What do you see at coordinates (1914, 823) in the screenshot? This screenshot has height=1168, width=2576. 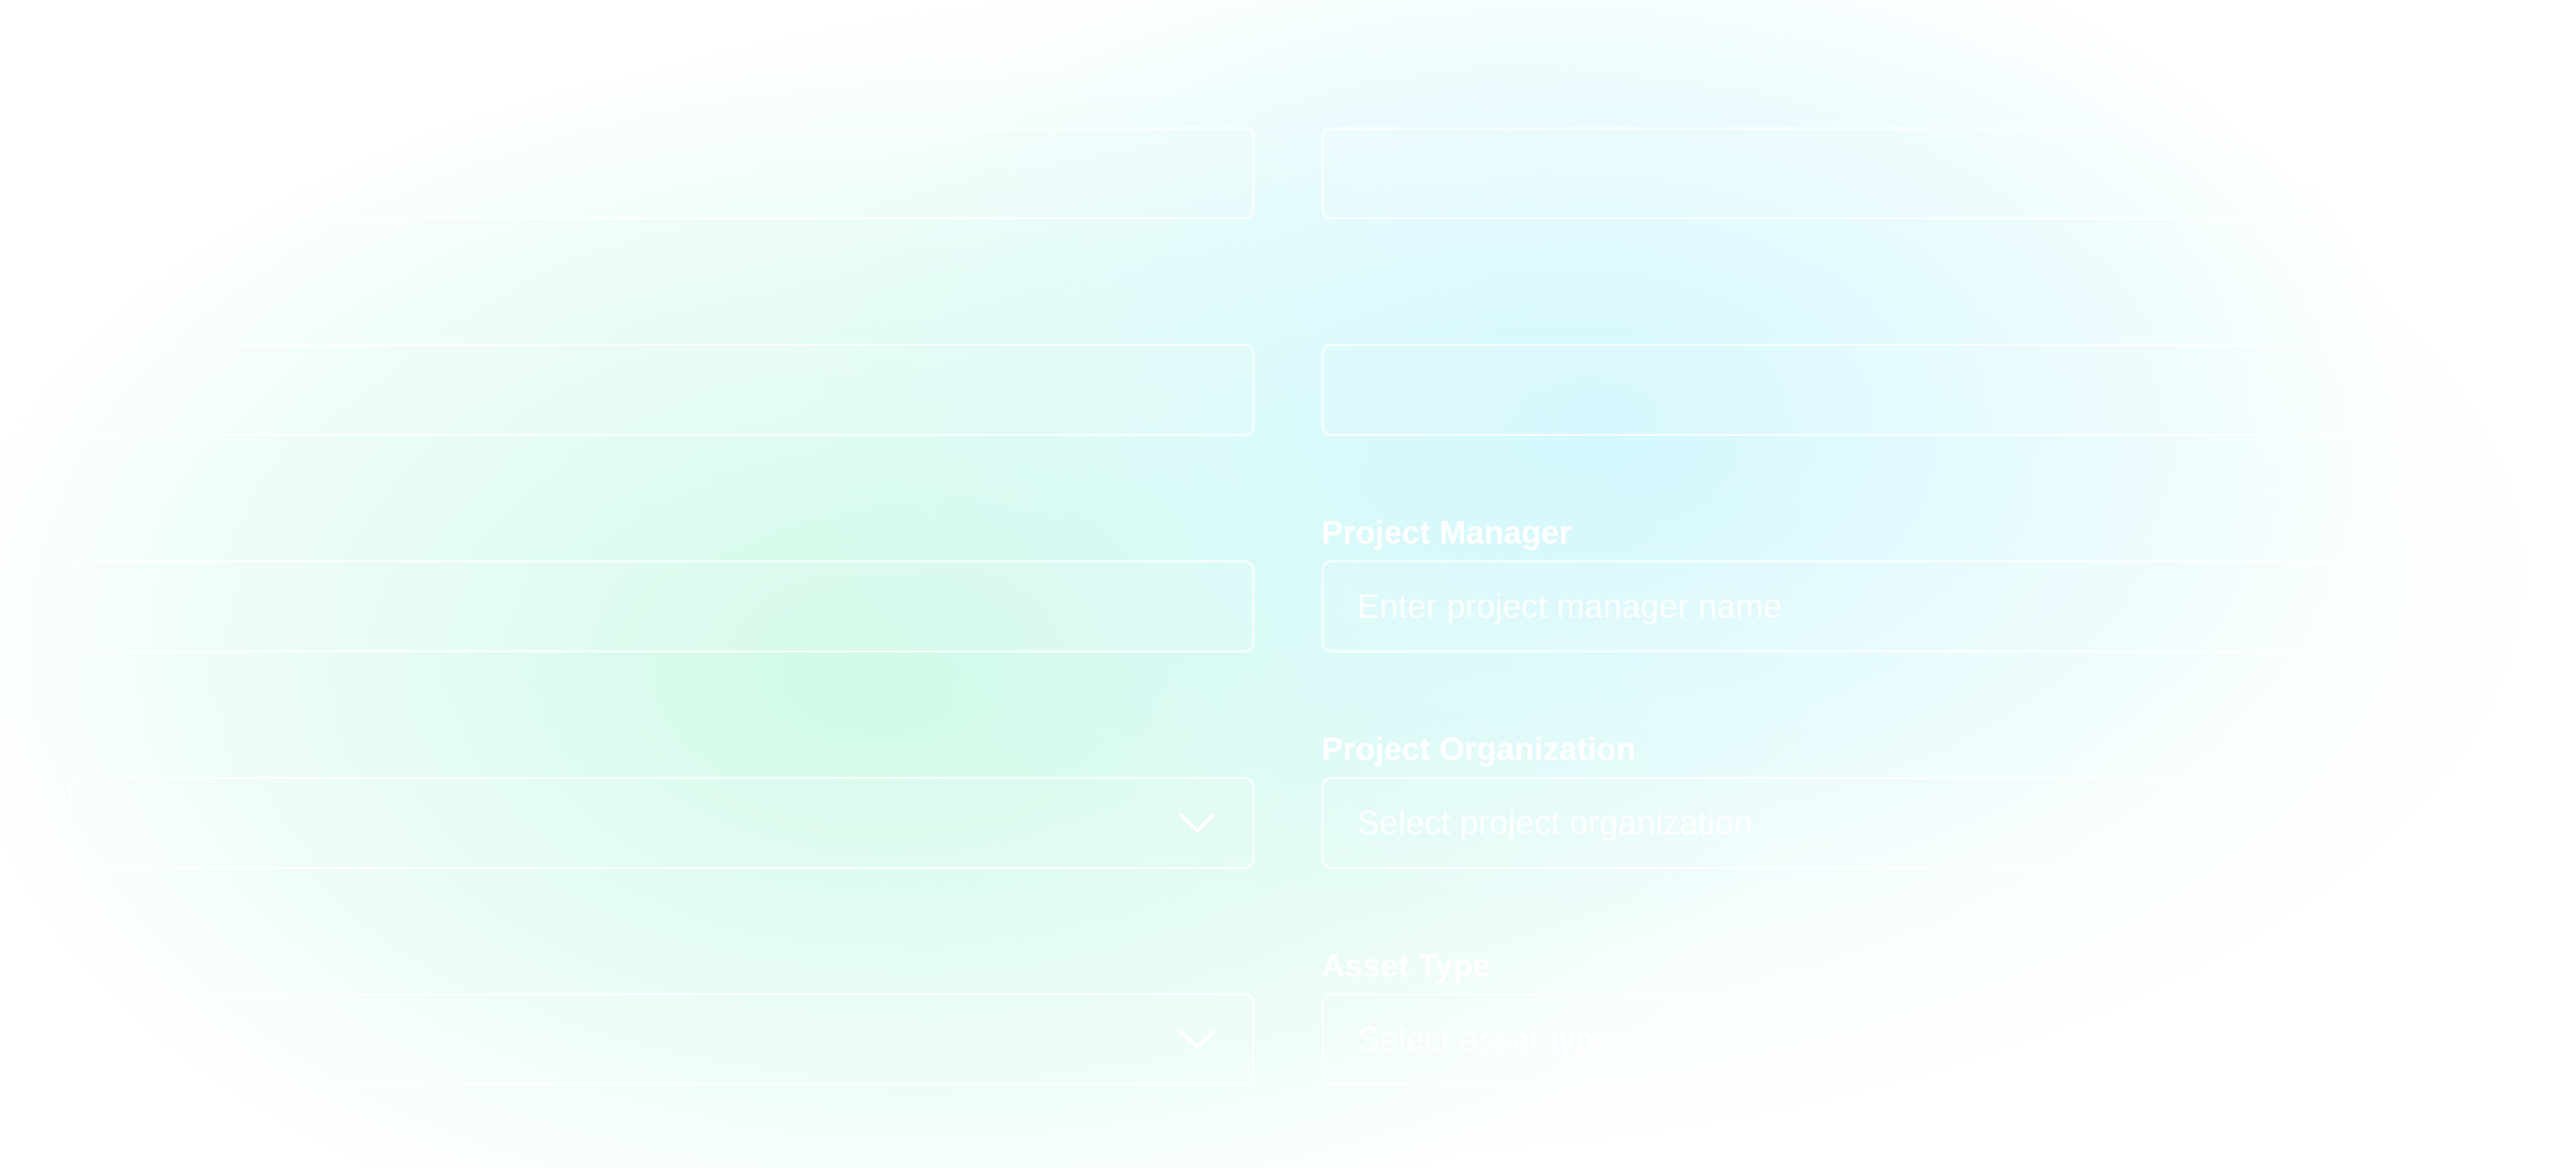 I see `project-organization-select: Select project organization` at bounding box center [1914, 823].